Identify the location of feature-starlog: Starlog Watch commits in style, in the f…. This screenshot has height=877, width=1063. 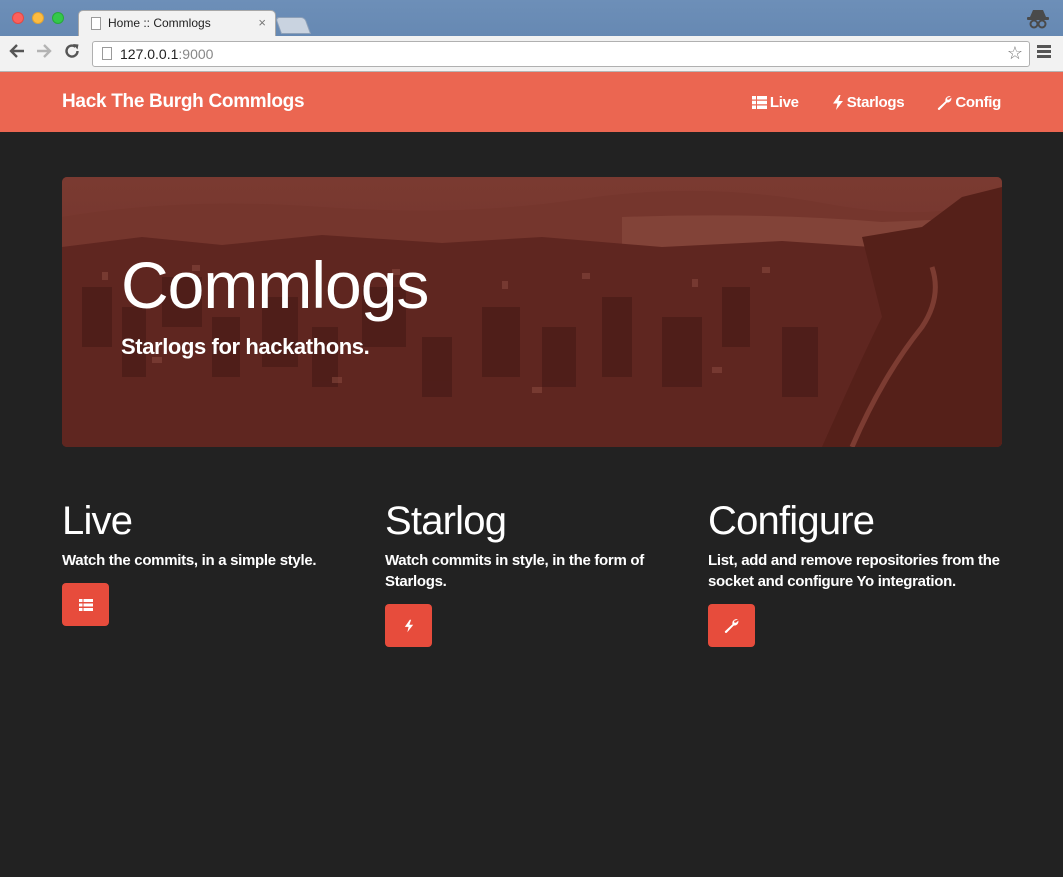
(535, 572).